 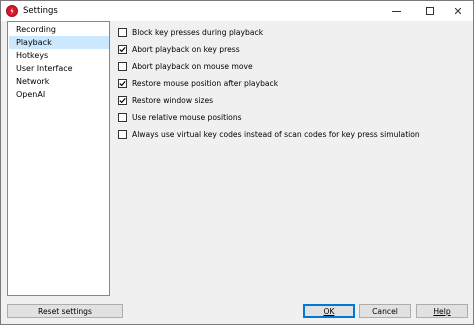 What do you see at coordinates (187, 117) in the screenshot?
I see `option-label: Use relative mouse positions` at bounding box center [187, 117].